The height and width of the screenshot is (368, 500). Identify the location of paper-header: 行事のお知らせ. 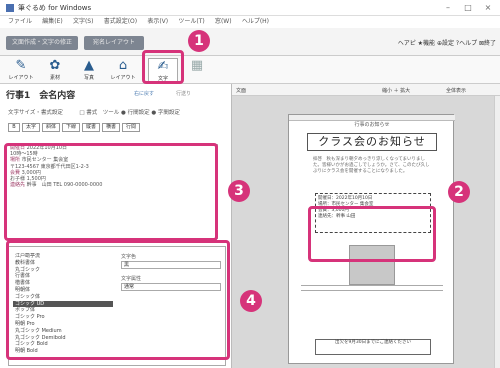
(372, 125).